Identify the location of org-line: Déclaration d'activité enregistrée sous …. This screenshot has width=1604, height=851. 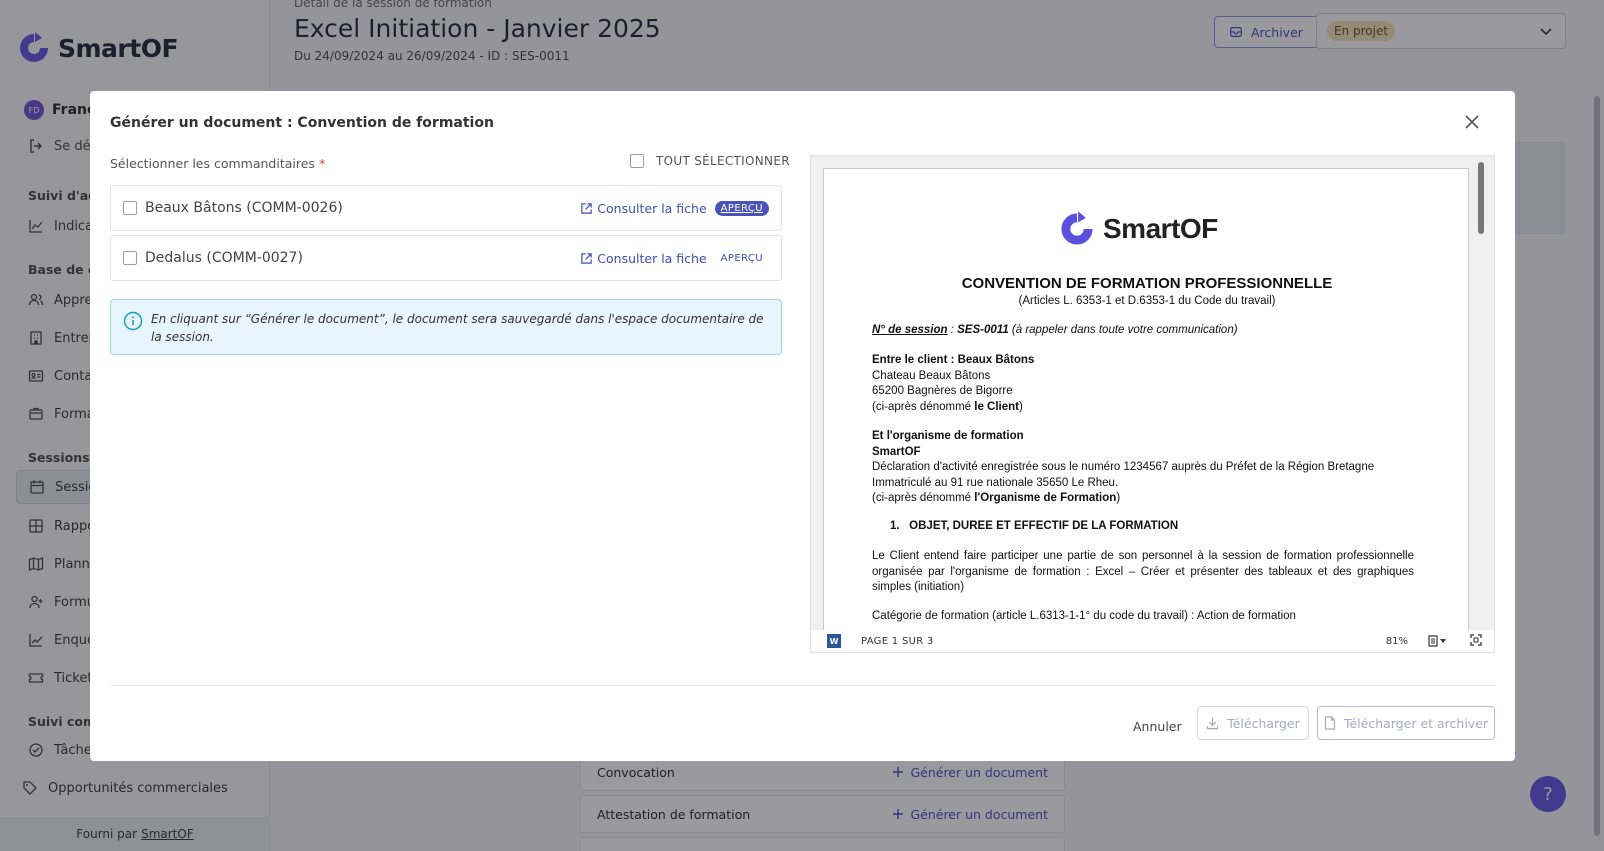
(1123, 467).